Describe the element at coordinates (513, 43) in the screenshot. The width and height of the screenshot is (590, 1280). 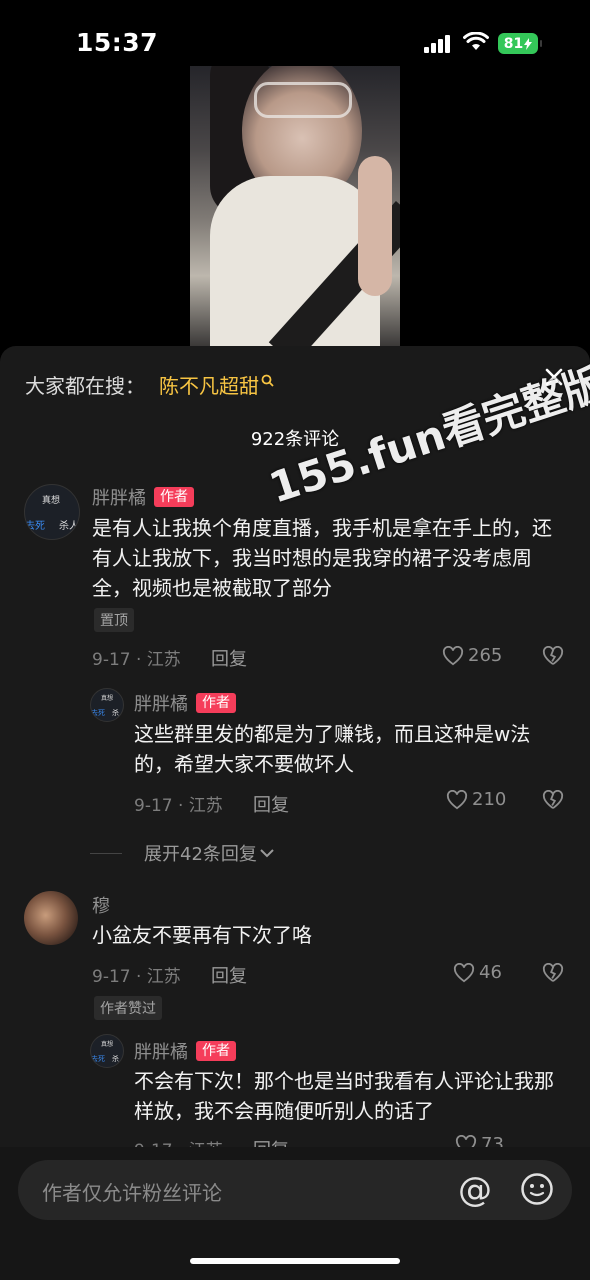
I see `battery-level: 81` at that location.